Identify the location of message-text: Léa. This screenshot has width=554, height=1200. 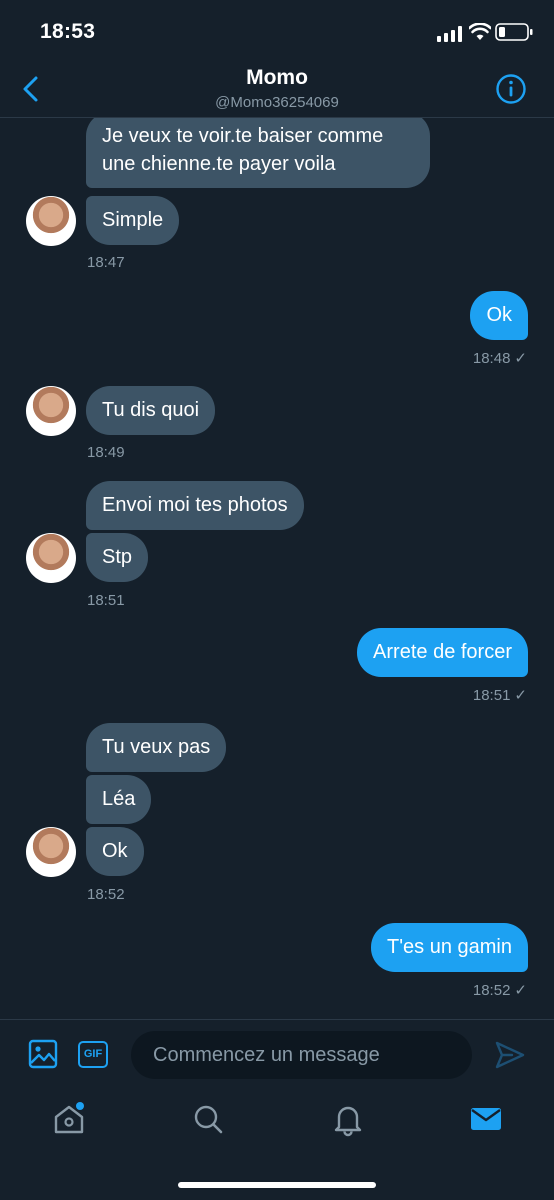
(119, 799).